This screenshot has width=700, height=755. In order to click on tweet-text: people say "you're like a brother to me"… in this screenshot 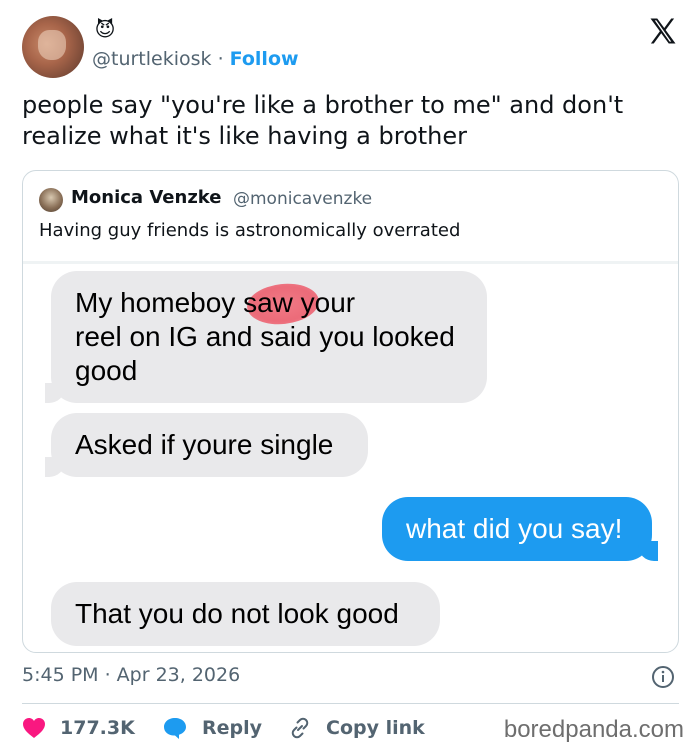, I will do `click(323, 120)`.